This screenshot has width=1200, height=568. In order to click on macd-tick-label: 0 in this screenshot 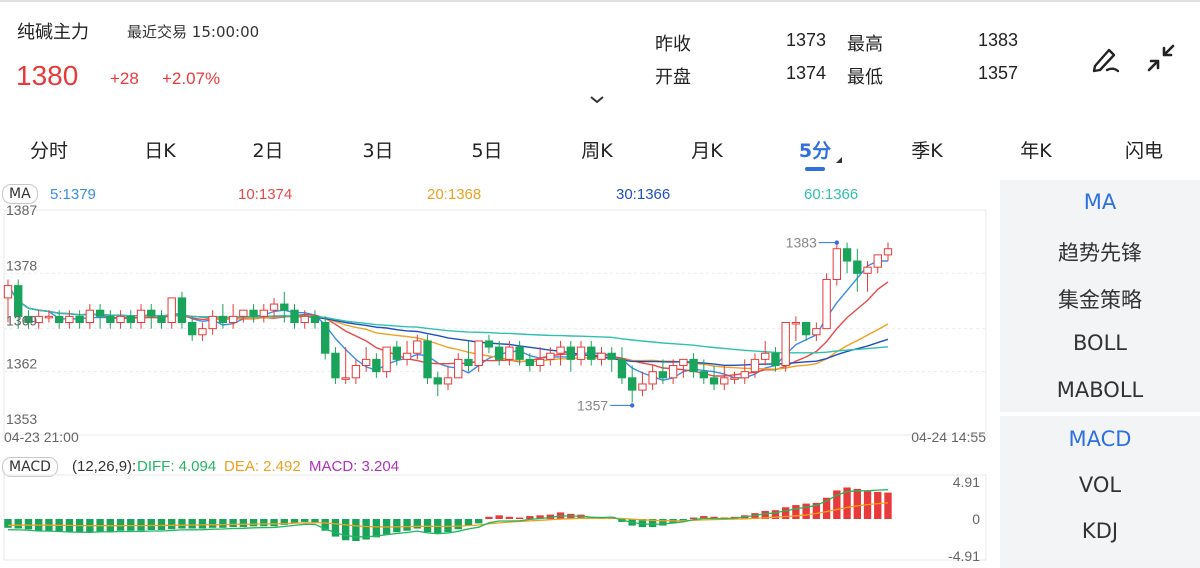, I will do `click(976, 519)`.